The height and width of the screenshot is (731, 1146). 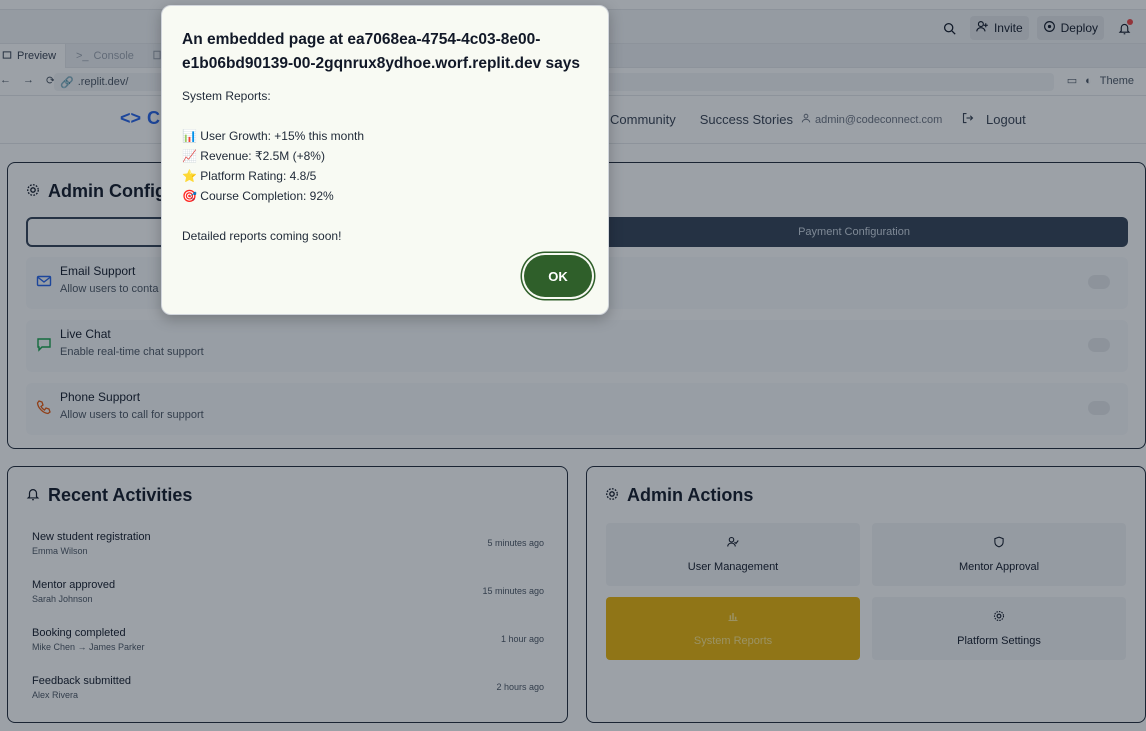 What do you see at coordinates (1008, 28) in the screenshot?
I see `invite-label: Invite` at bounding box center [1008, 28].